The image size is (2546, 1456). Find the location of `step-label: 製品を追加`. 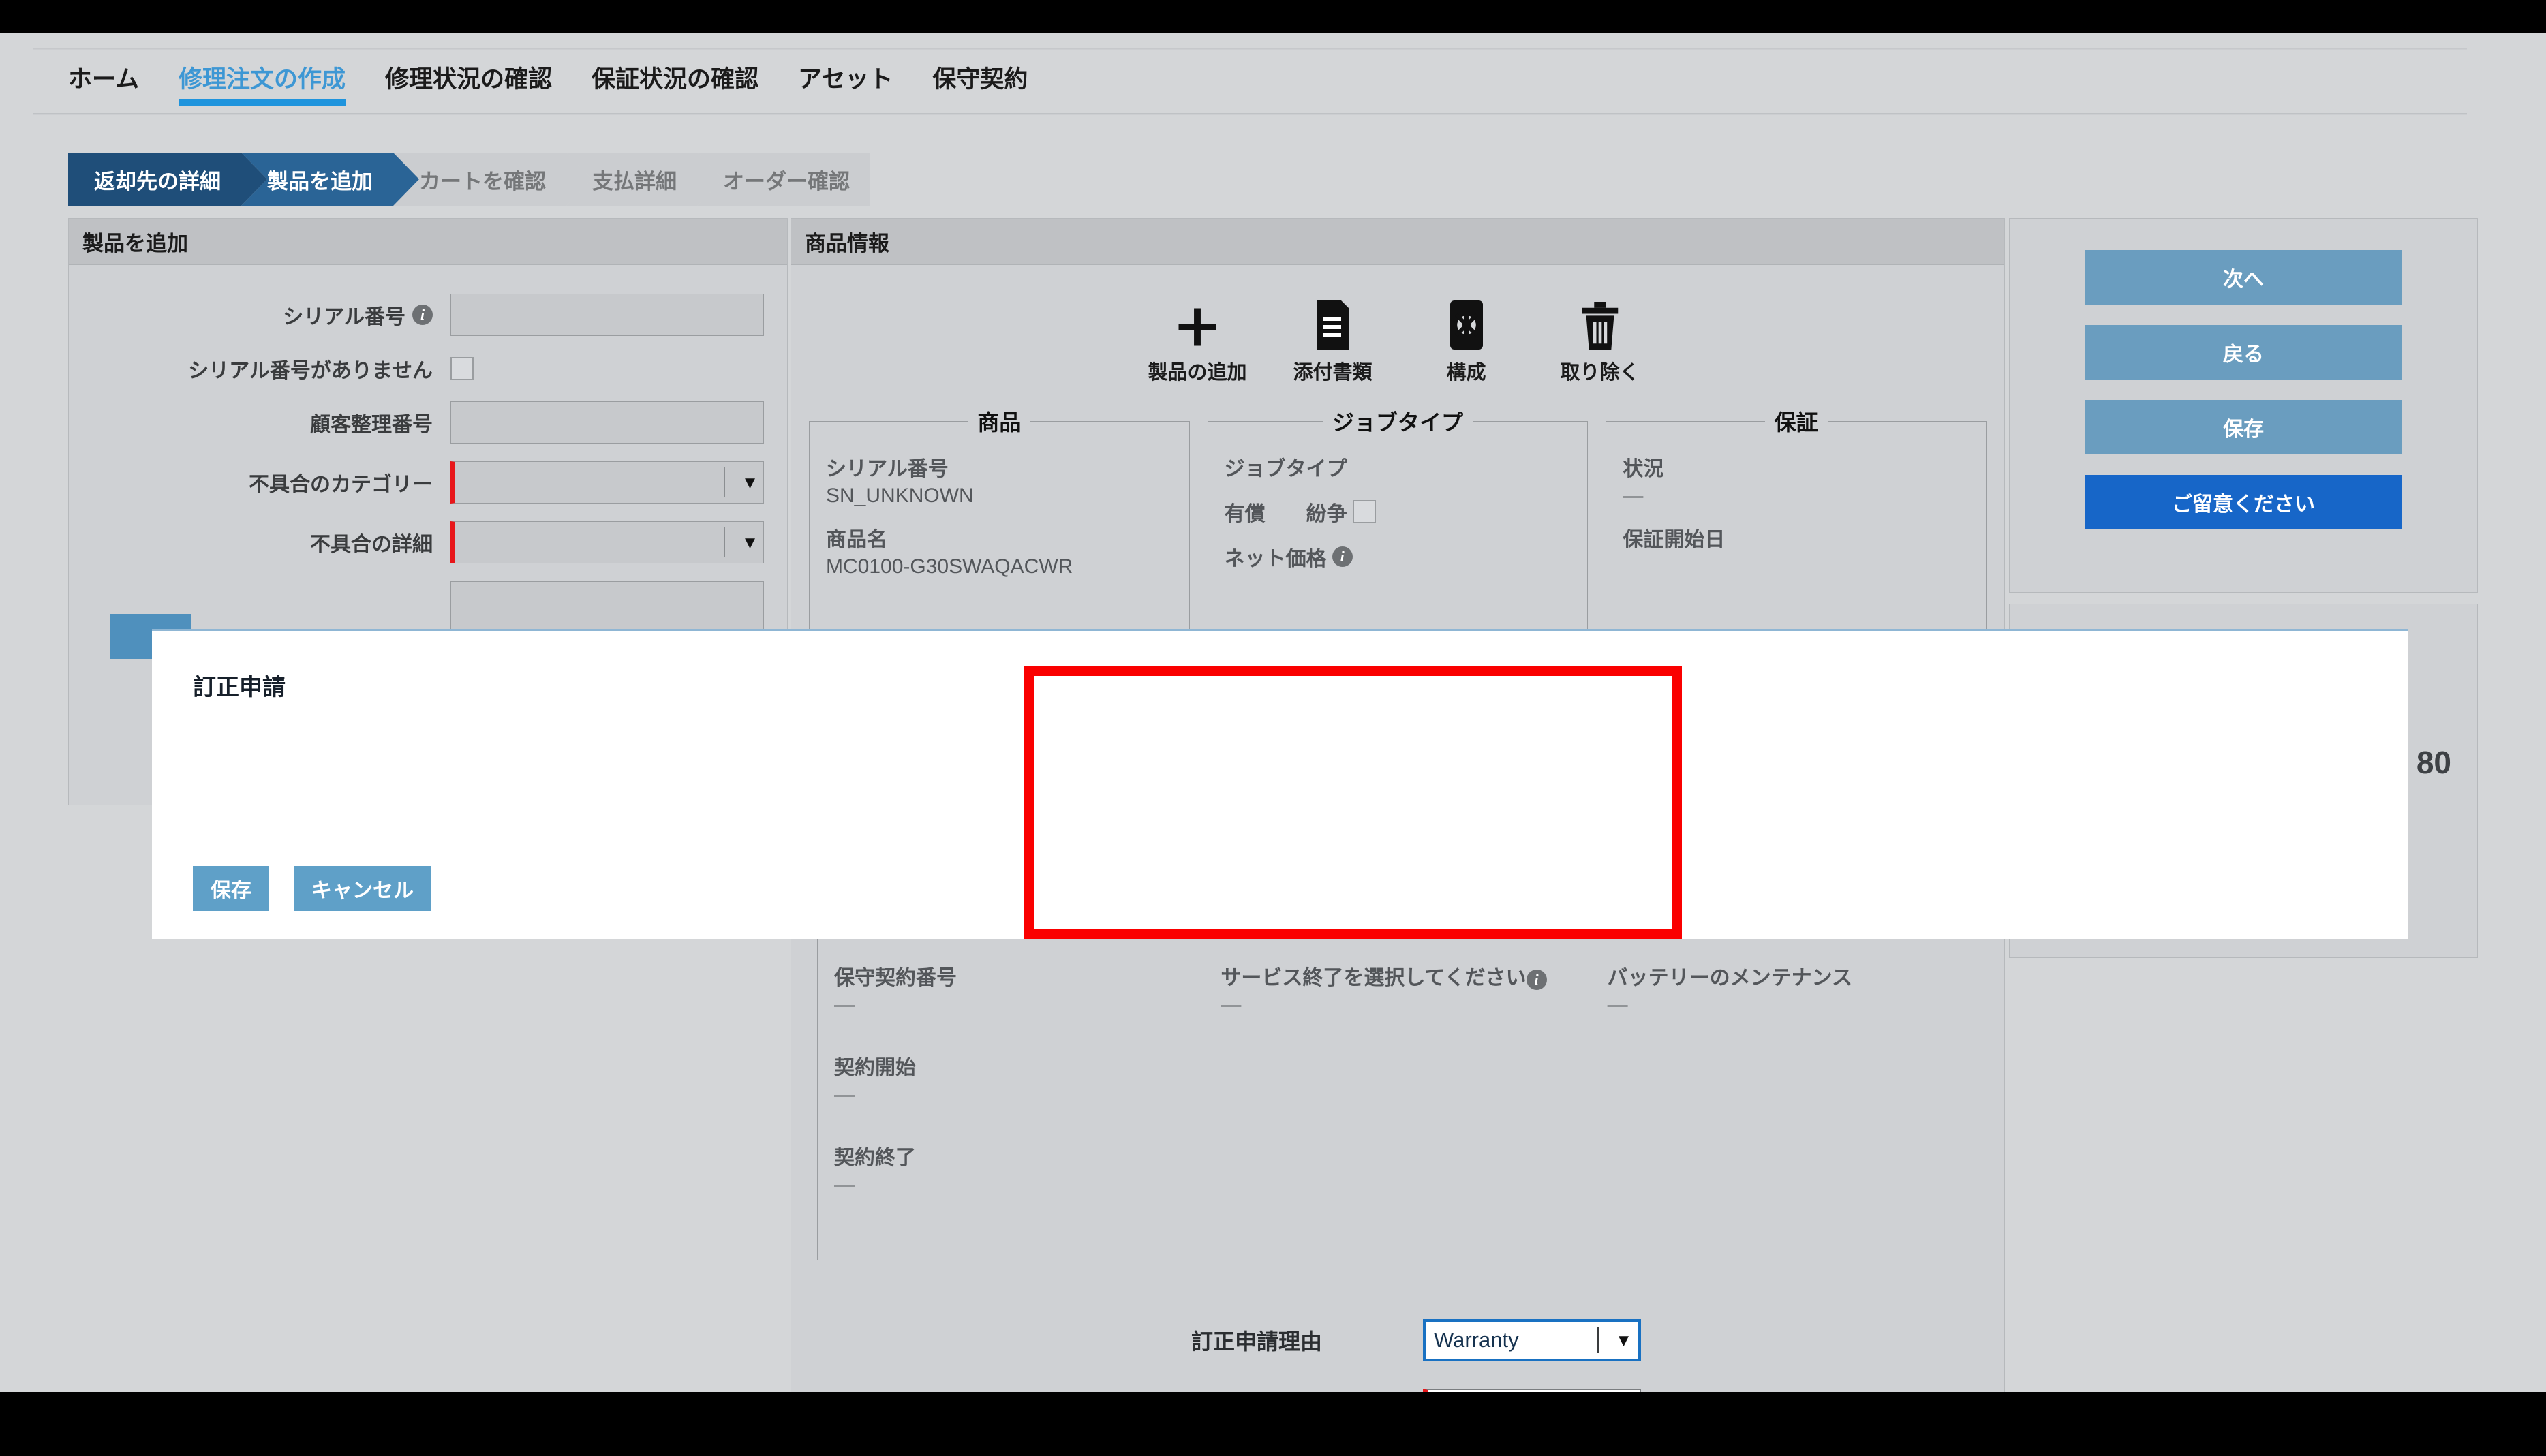

step-label: 製品を追加 is located at coordinates (320, 181).